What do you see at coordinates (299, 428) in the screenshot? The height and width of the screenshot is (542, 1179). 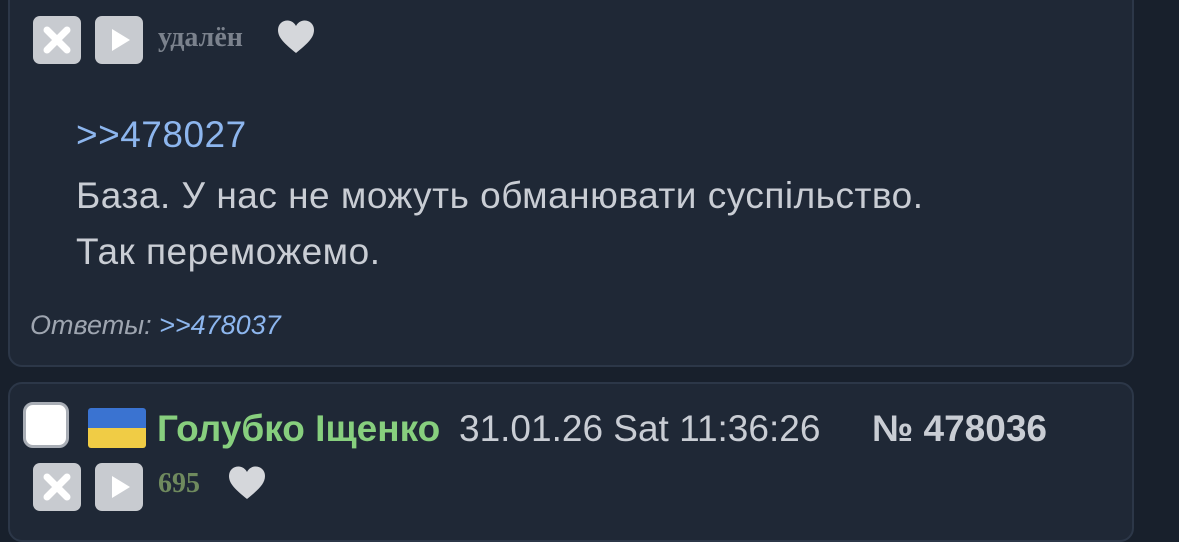 I see `poster-name: Голубко Іщенко` at bounding box center [299, 428].